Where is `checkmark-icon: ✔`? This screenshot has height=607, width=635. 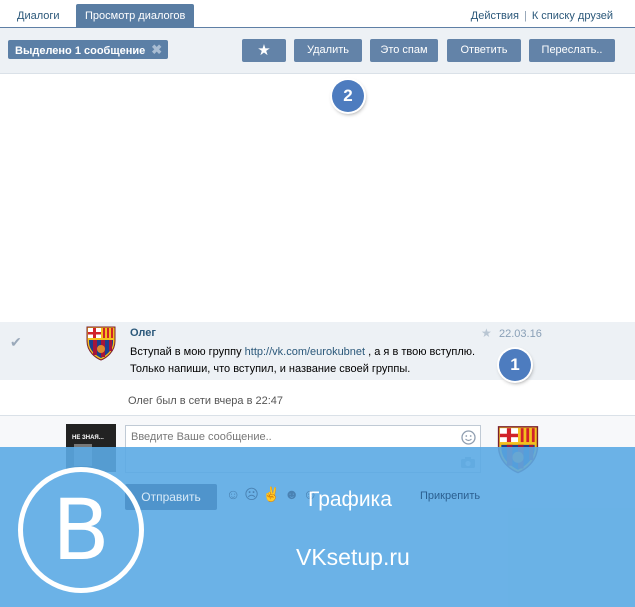 checkmark-icon: ✔ is located at coordinates (16, 342).